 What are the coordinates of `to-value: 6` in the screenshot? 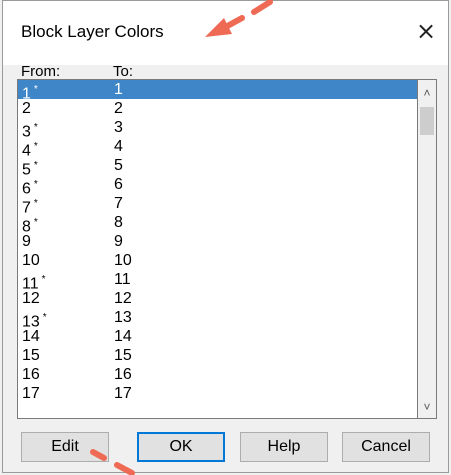 It's located at (118, 184).